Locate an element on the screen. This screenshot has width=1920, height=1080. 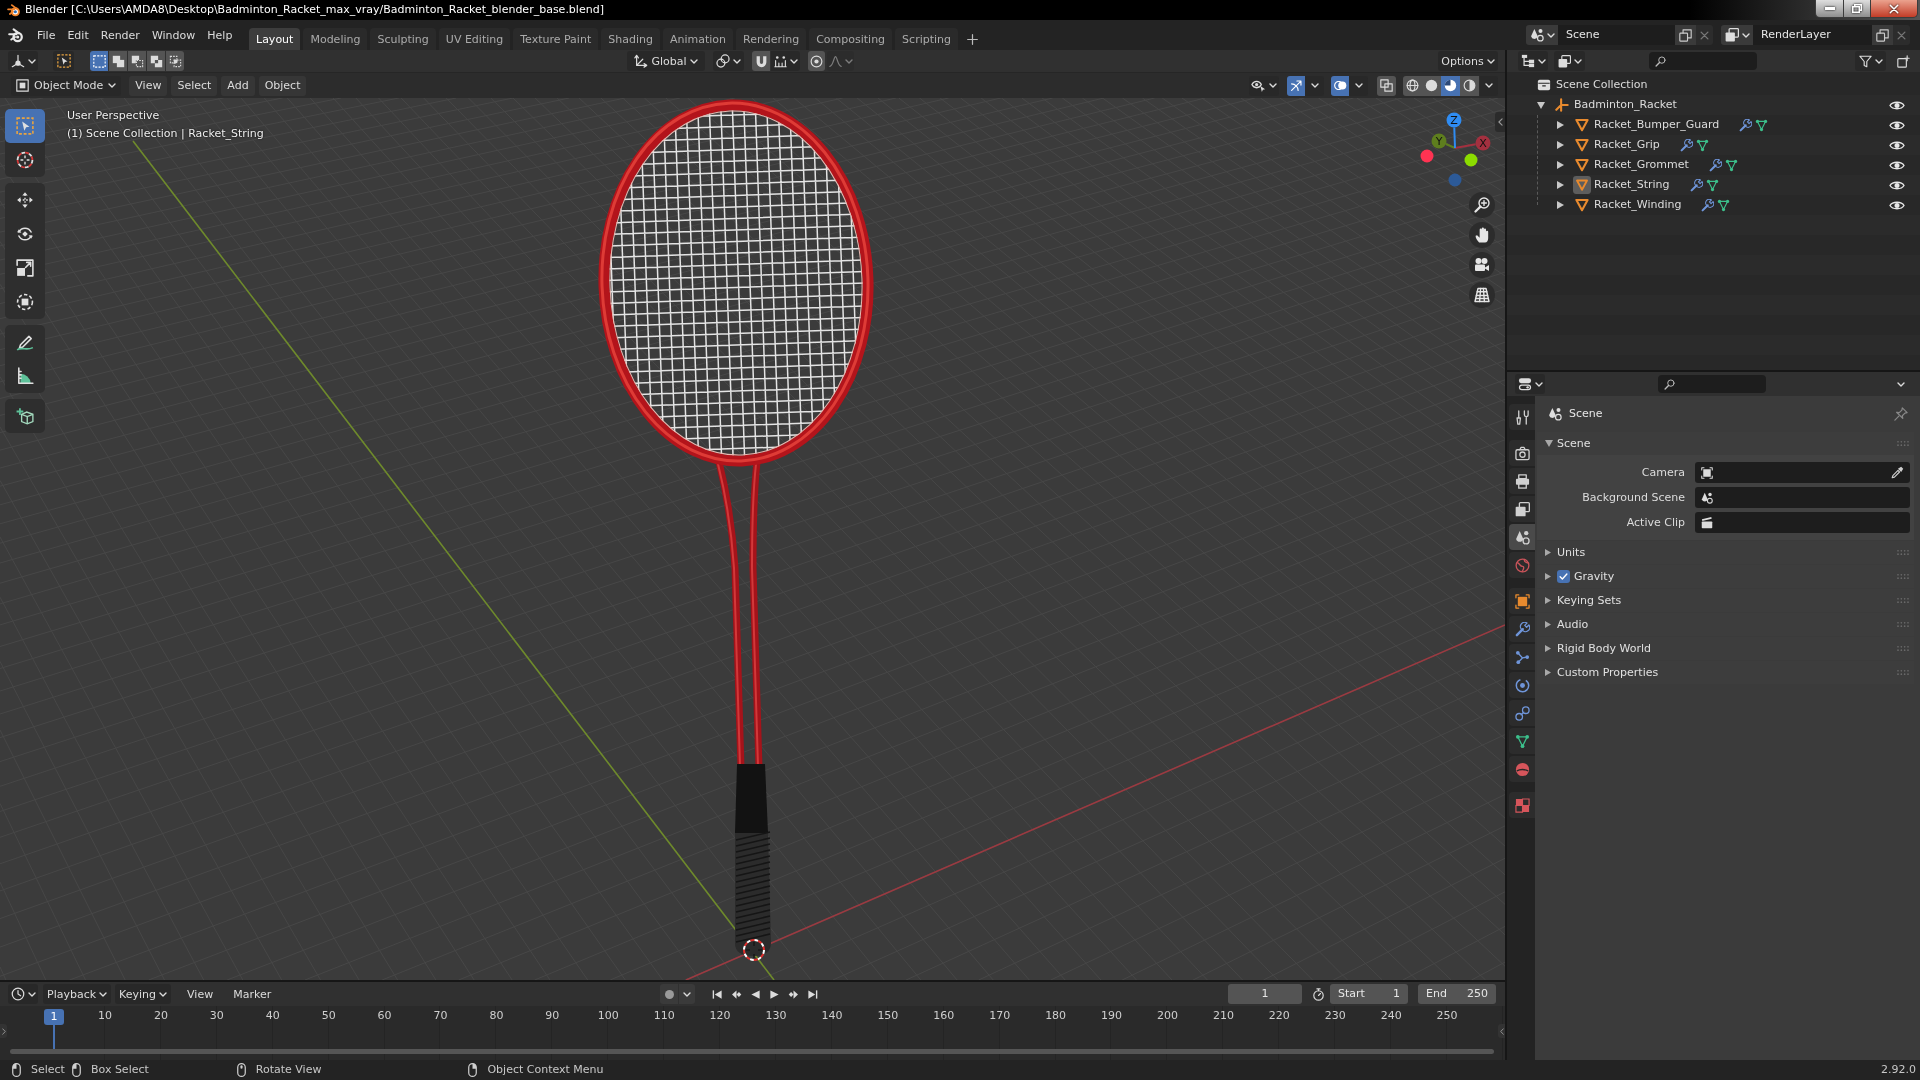
minimize-button is located at coordinates (1829, 9).